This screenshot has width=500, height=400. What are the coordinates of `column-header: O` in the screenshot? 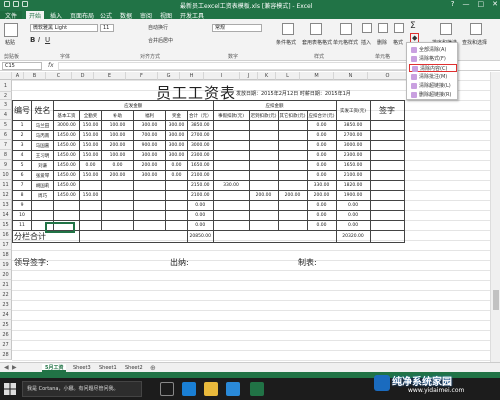 It's located at (388, 76).